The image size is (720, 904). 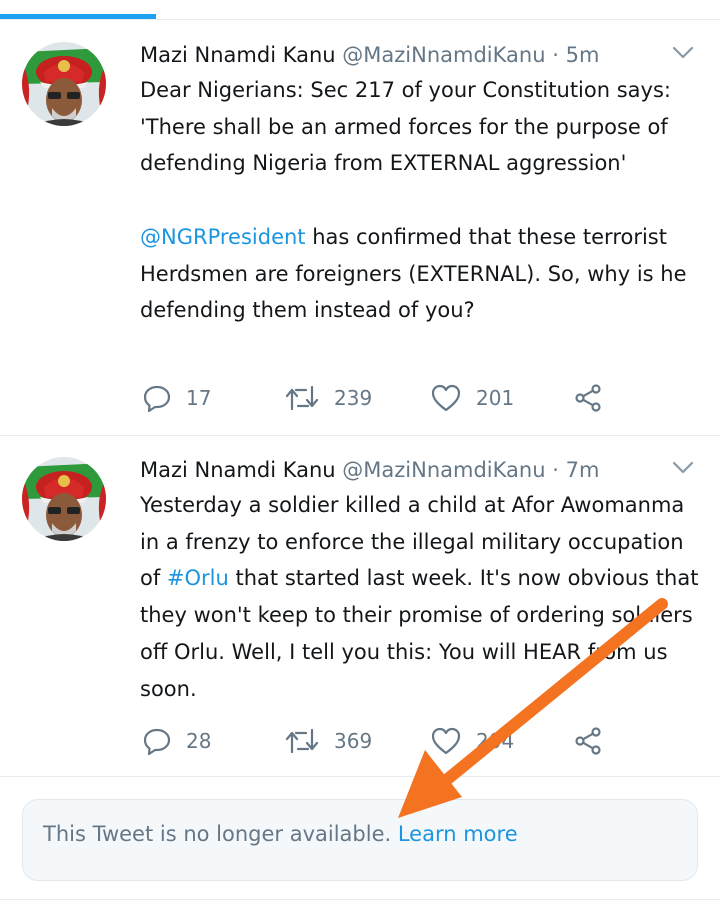 What do you see at coordinates (360, 899) in the screenshot?
I see `divider` at bounding box center [360, 899].